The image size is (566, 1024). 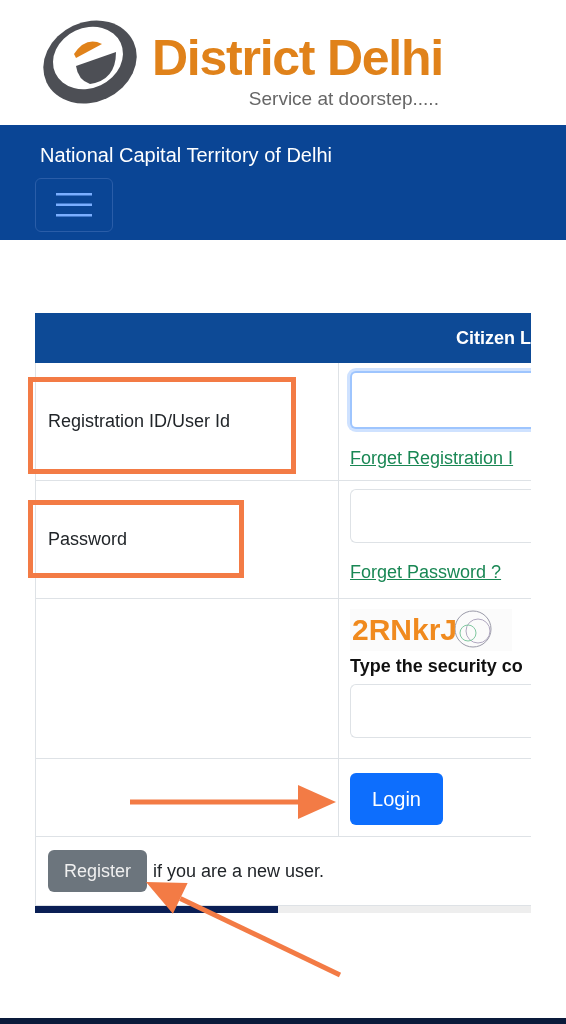 What do you see at coordinates (186, 155) in the screenshot?
I see `navbar-title: National Capital Territory of Delhi` at bounding box center [186, 155].